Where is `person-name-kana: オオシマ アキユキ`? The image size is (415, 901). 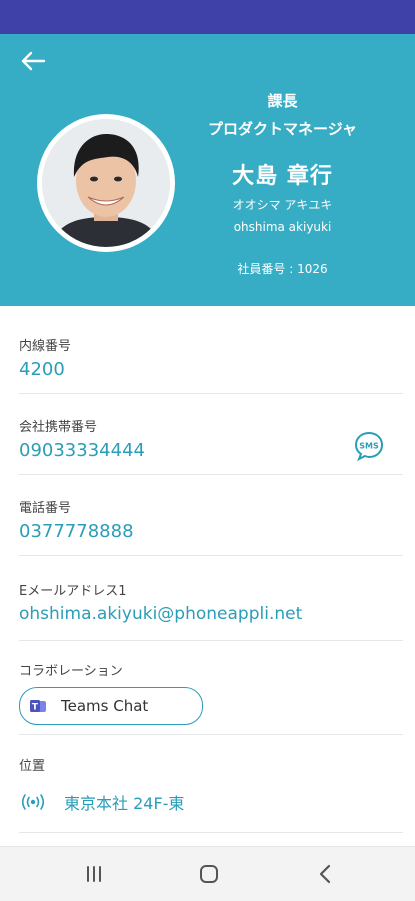 person-name-kana: オオシマ アキユキ is located at coordinates (282, 205).